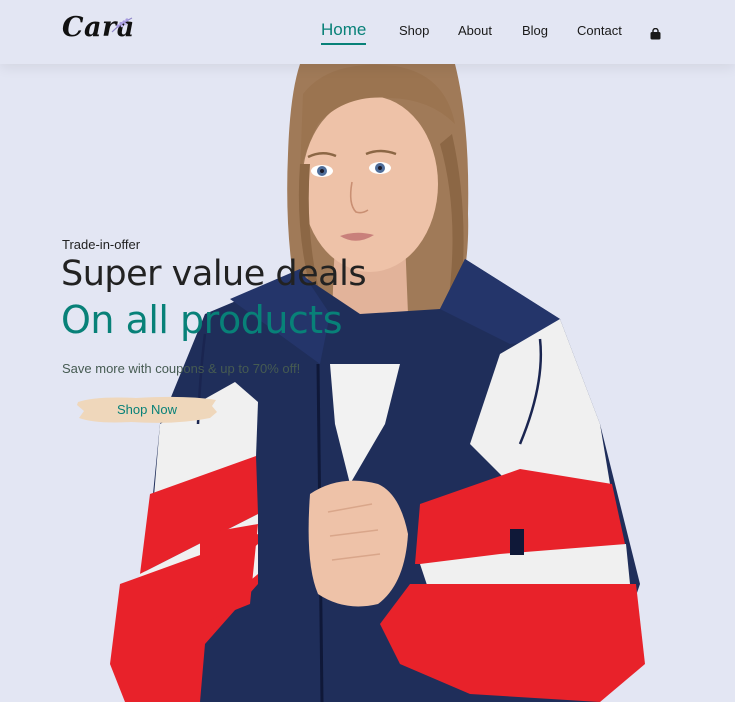 Image resolution: width=735 pixels, height=702 pixels. Describe the element at coordinates (101, 244) in the screenshot. I see `hero-kicker: Trade-in-offer` at that location.